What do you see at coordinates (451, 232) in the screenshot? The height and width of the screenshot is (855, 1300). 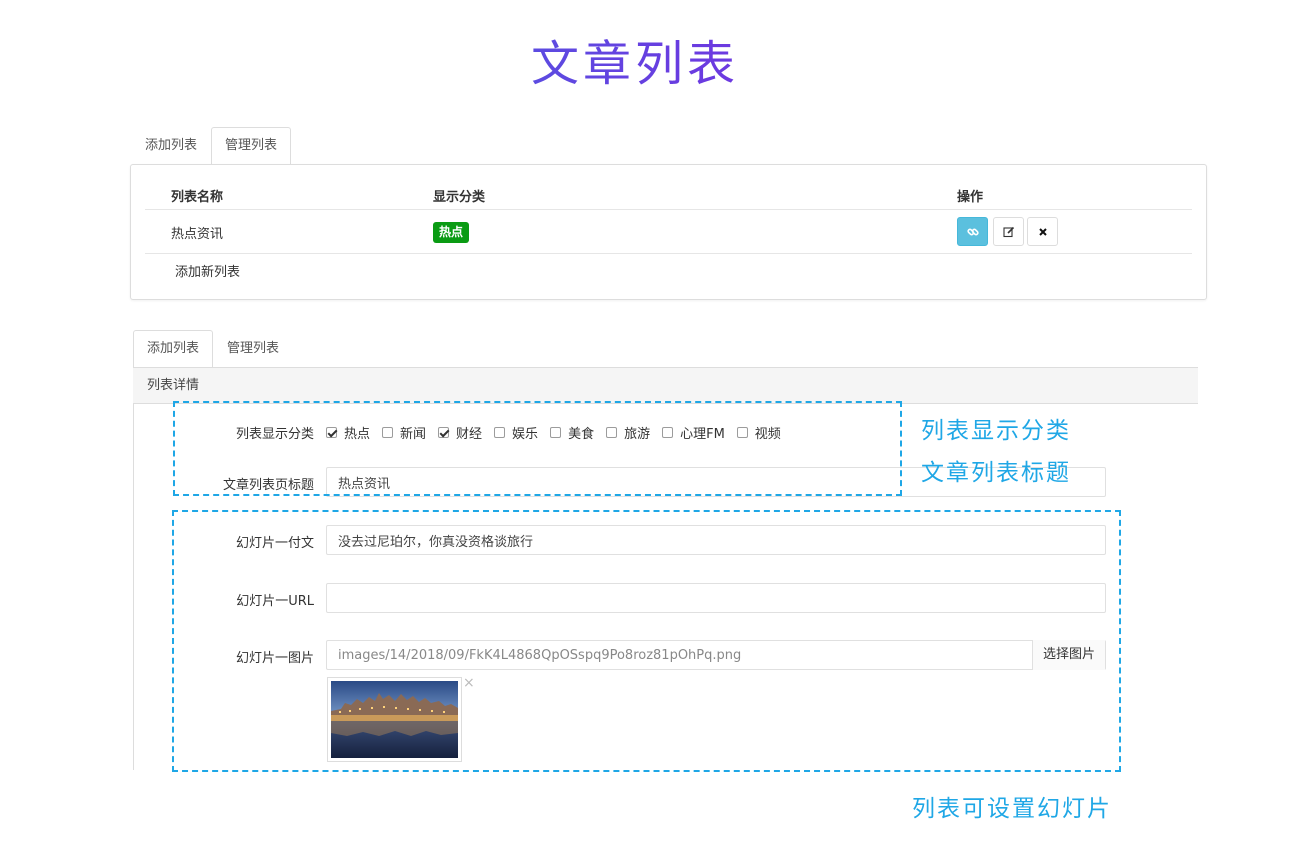 I see `category-badge: 热点` at bounding box center [451, 232].